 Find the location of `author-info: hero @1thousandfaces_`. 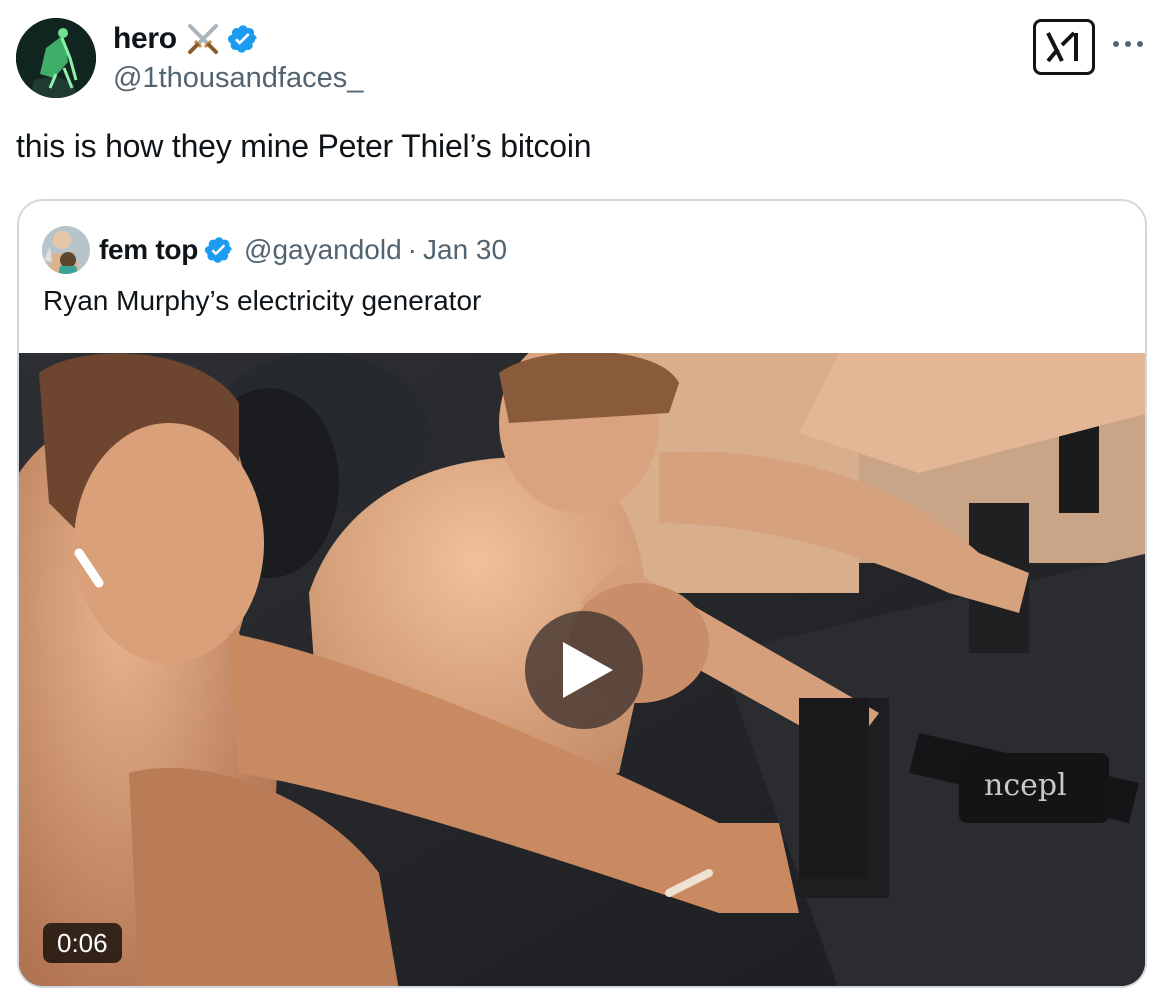

author-info: hero @1thousandfaces_ is located at coordinates (238, 56).